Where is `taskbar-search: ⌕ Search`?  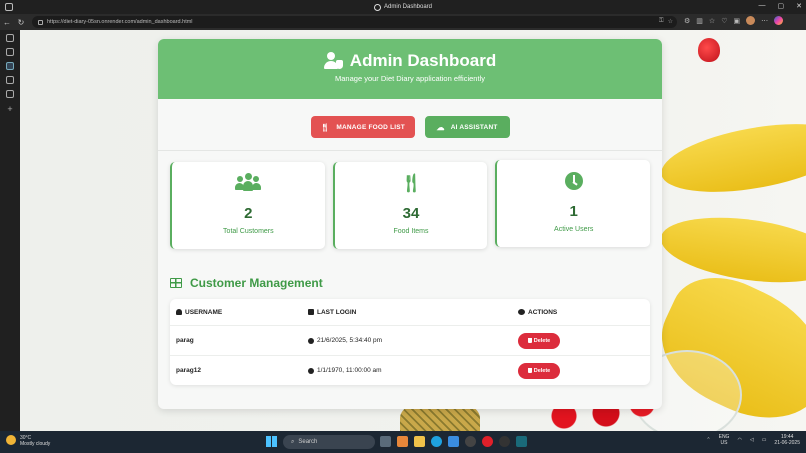
taskbar-search: ⌕ Search is located at coordinates (329, 442).